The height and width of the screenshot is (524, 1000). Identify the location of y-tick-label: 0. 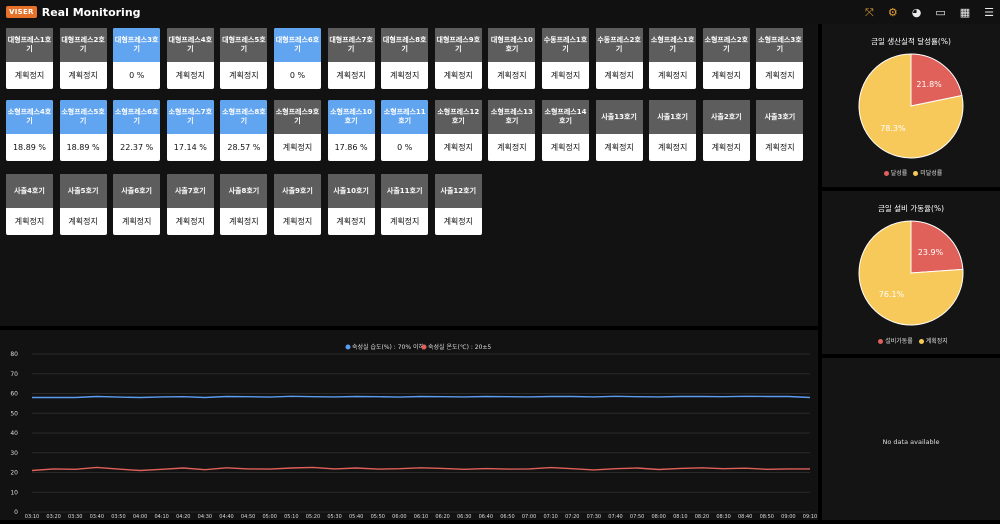
(16, 512).